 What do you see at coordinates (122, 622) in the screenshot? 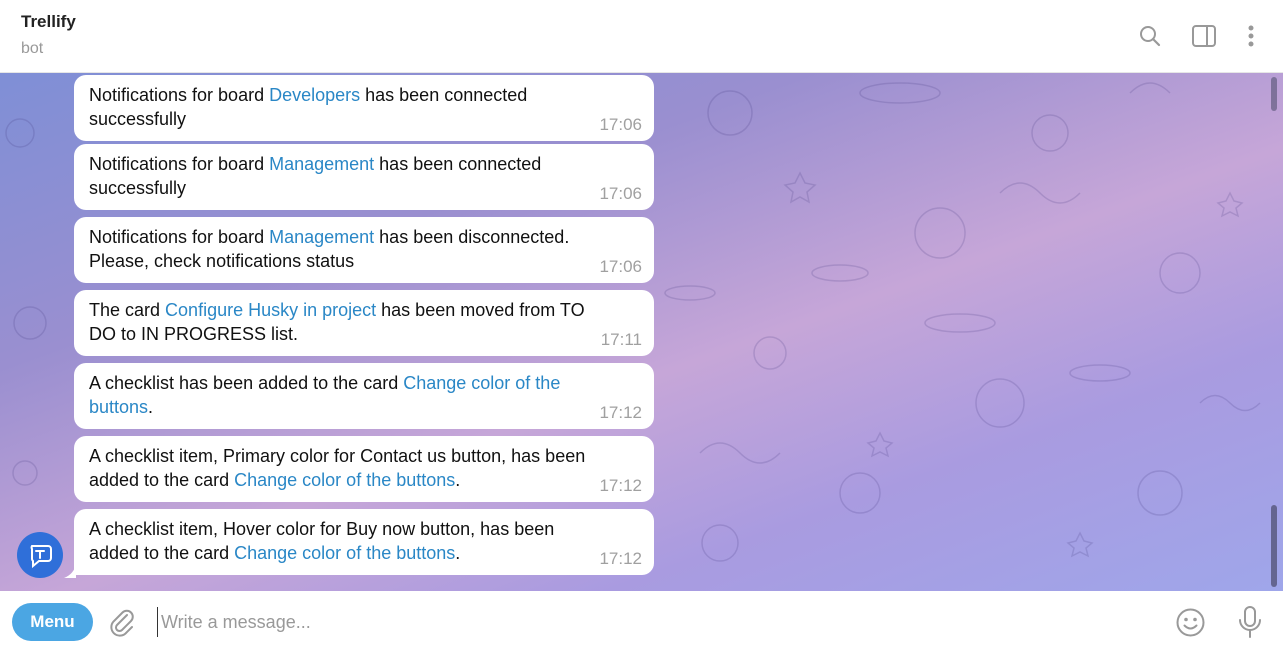
I see `paperclip-icon` at bounding box center [122, 622].